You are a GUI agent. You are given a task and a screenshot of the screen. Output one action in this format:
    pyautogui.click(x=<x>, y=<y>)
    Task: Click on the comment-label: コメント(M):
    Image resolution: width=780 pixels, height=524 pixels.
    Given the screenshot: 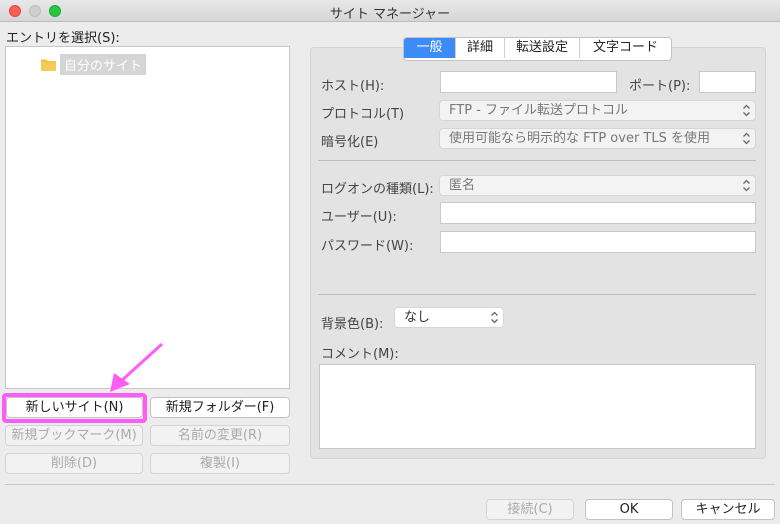 What is the action you would take?
    pyautogui.click(x=360, y=354)
    